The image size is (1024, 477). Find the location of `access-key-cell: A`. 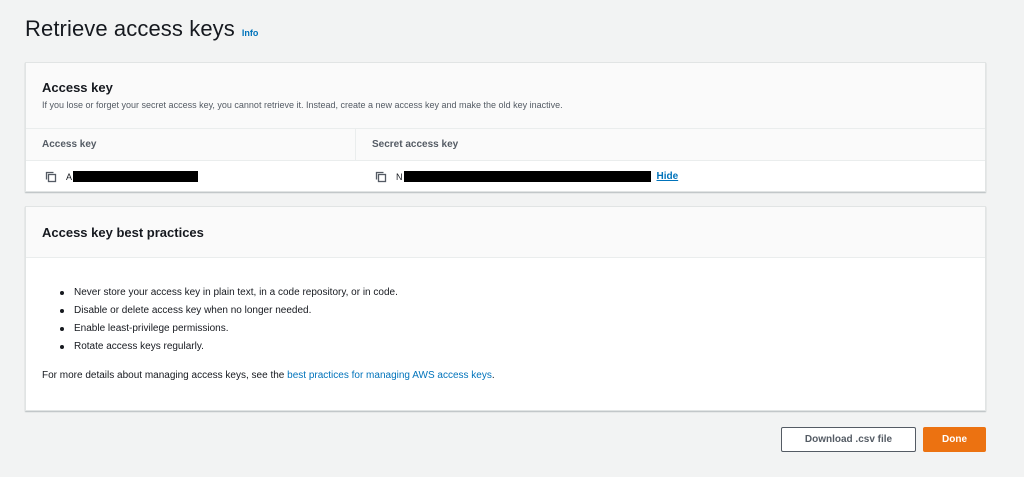

access-key-cell: A is located at coordinates (191, 177).